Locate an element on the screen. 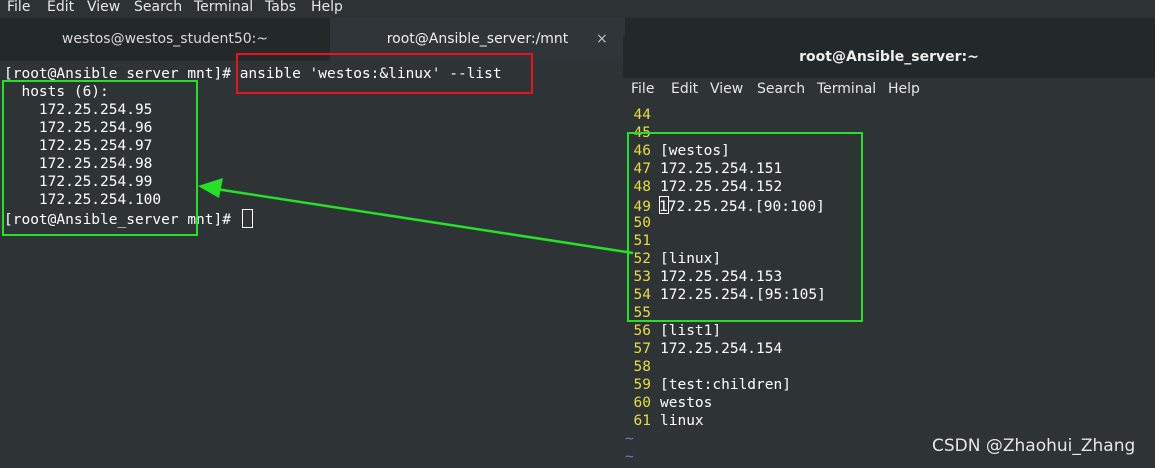 The height and width of the screenshot is (468, 1155). watermark: CSDN @Zhaohui_Zhang is located at coordinates (1034, 446).